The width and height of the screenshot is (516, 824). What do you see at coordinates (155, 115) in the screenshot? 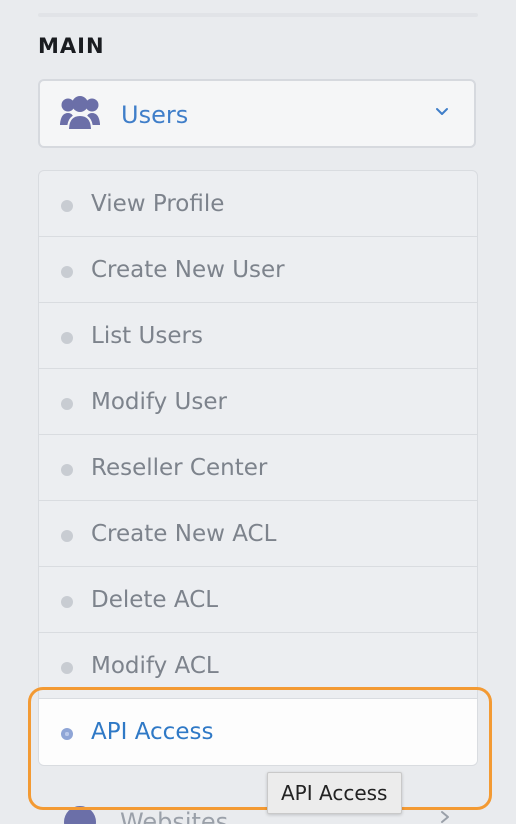
I see `users-menu-label: Users` at bounding box center [155, 115].